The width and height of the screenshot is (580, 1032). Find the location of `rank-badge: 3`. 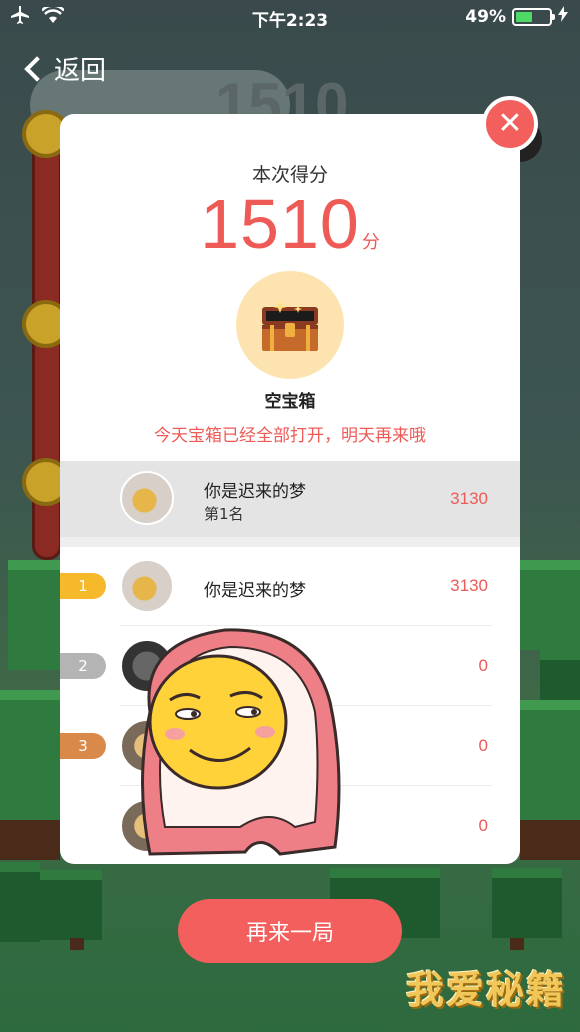

rank-badge: 3 is located at coordinates (83, 746).